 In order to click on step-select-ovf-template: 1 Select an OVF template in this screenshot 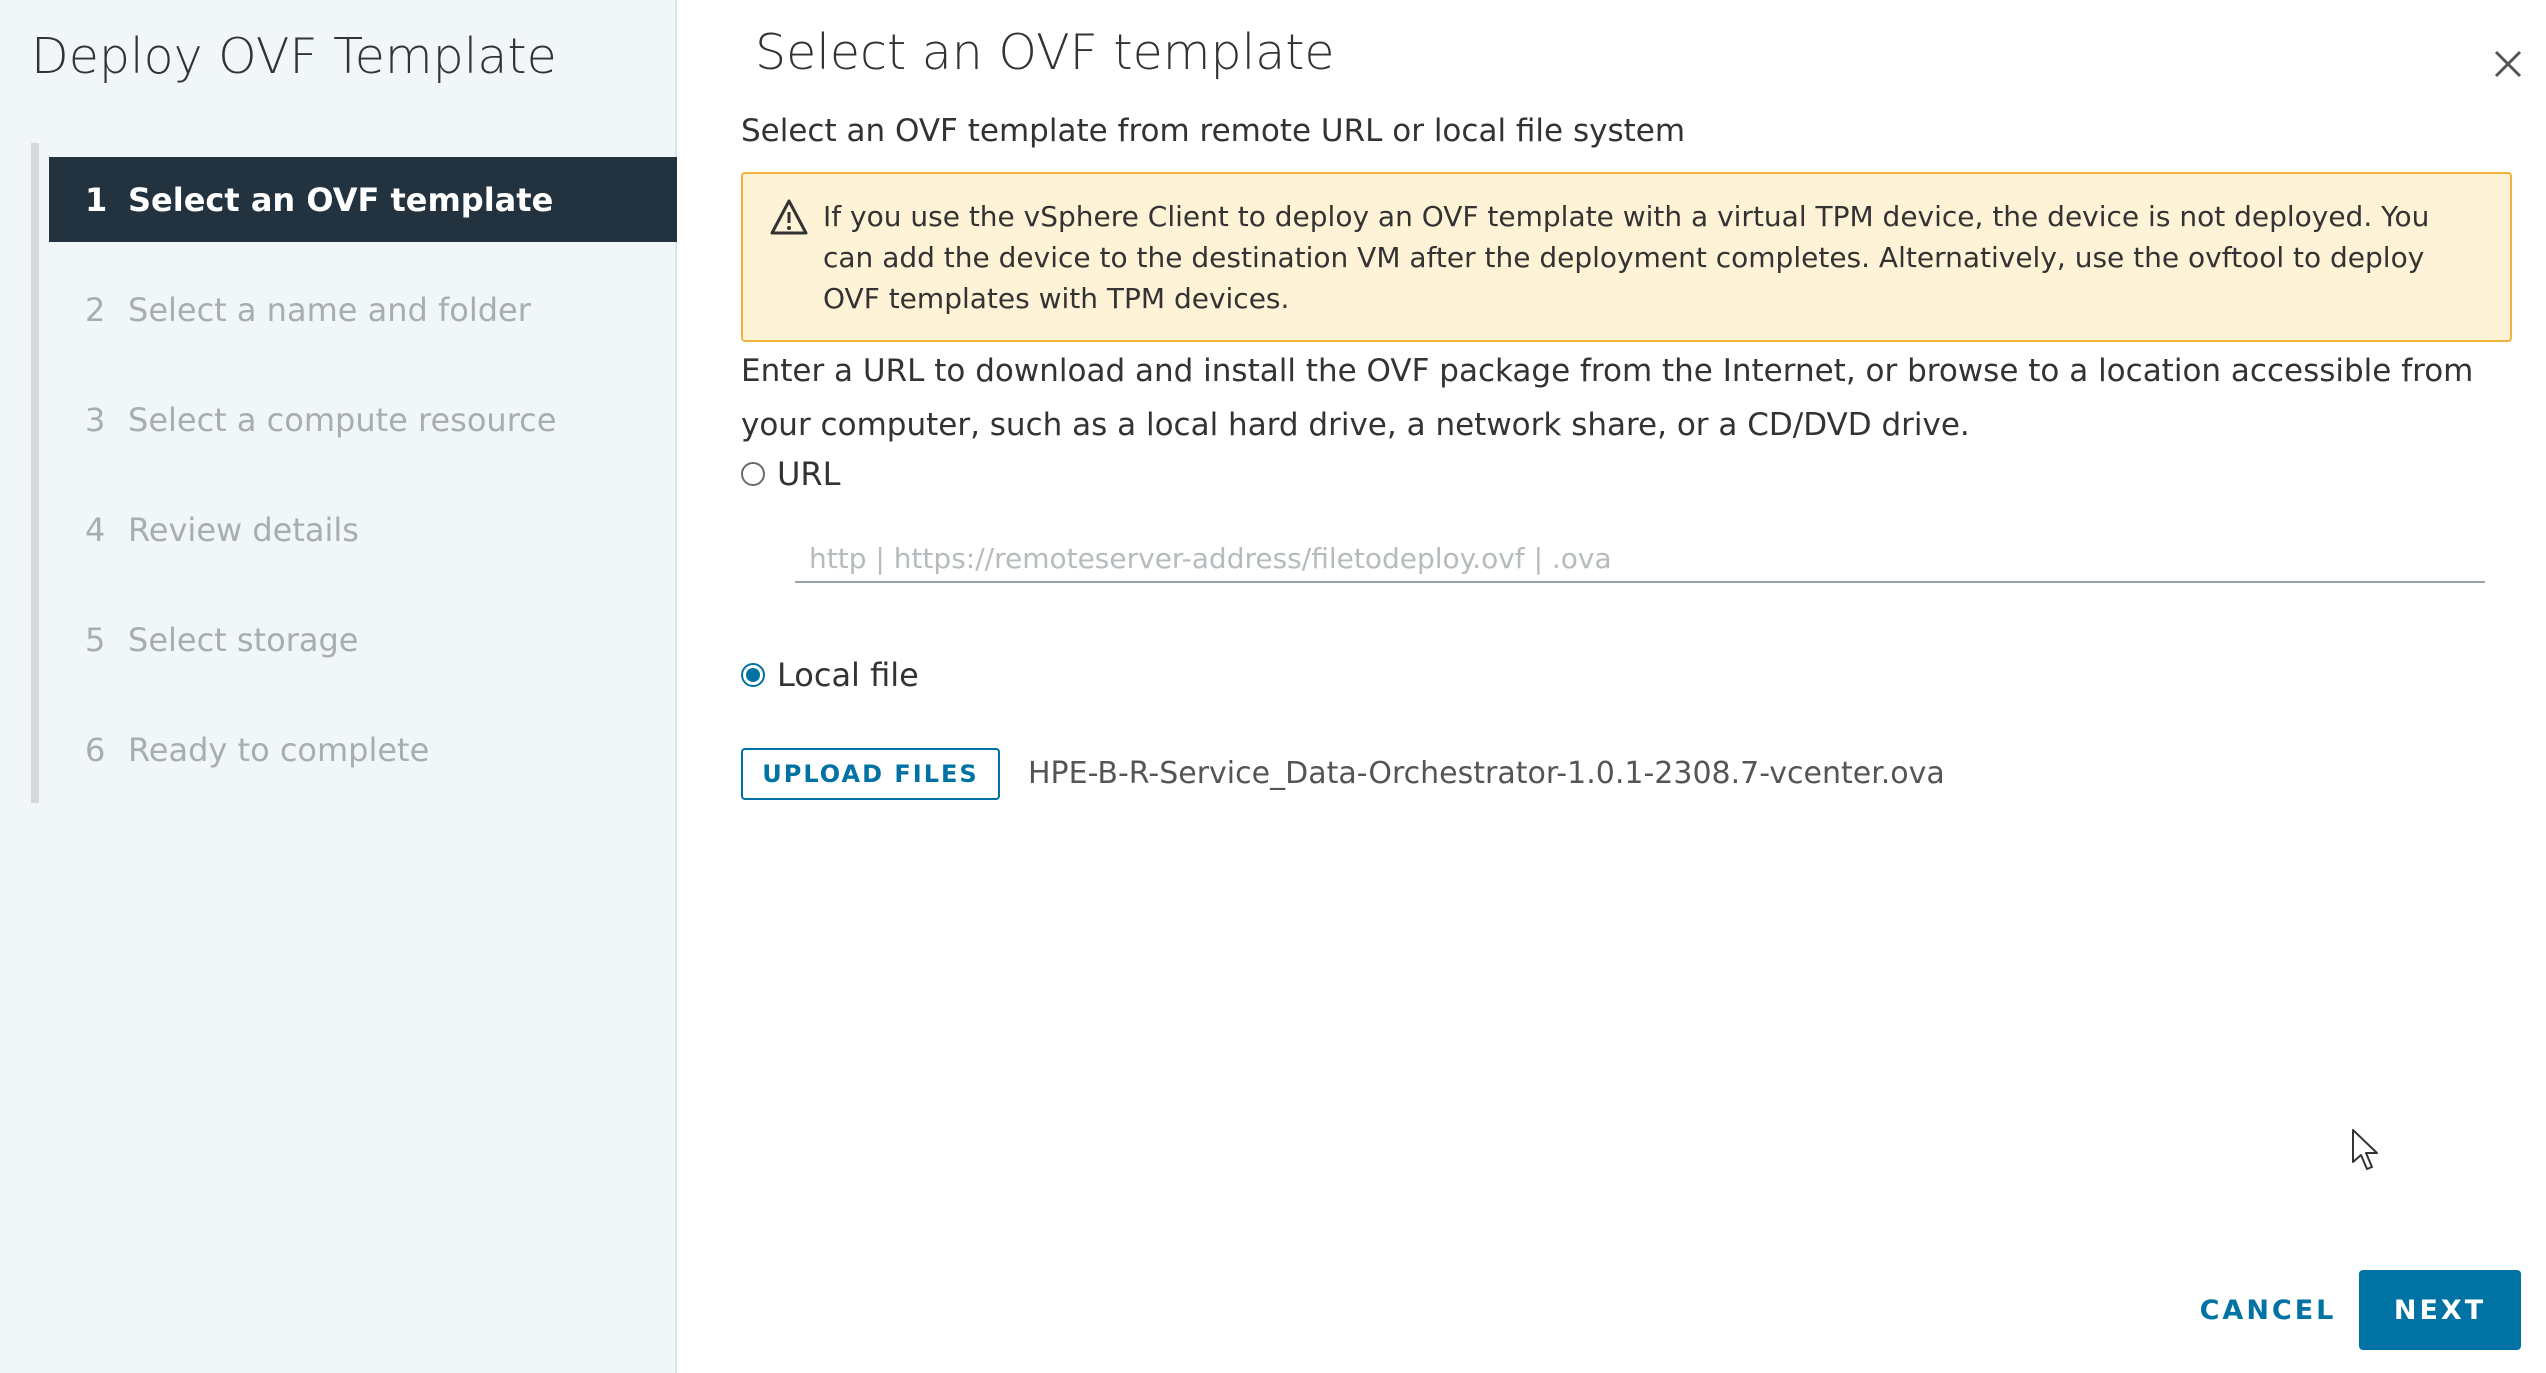, I will do `click(363, 199)`.